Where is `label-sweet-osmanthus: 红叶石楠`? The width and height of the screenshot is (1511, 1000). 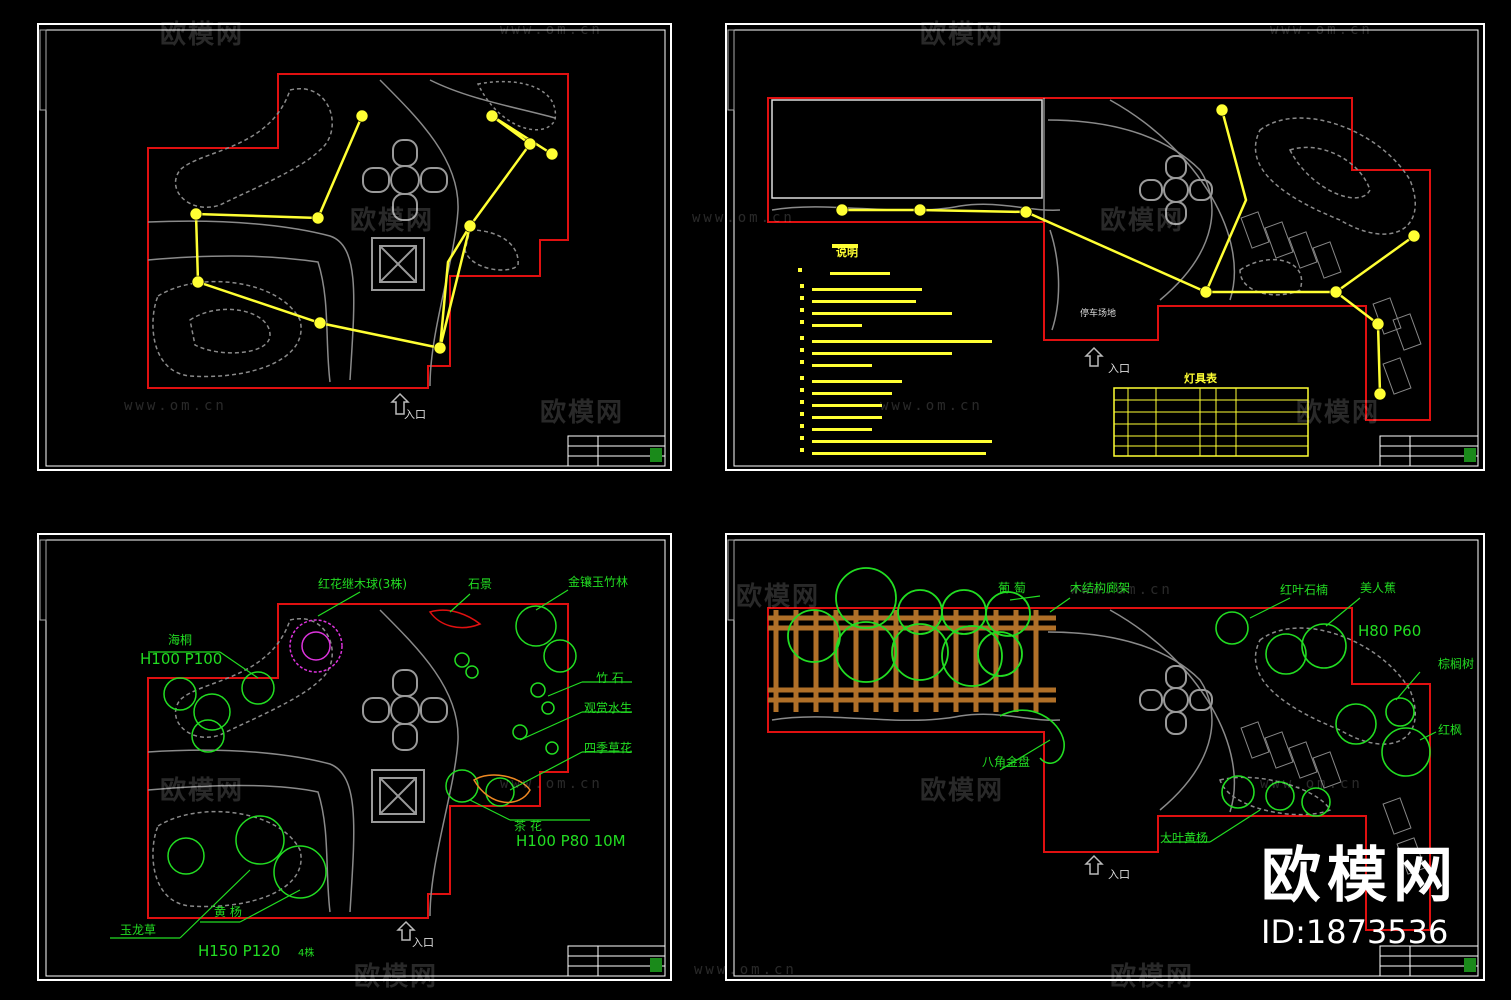
label-sweet-osmanthus: 红叶石楠 is located at coordinates (1304, 589).